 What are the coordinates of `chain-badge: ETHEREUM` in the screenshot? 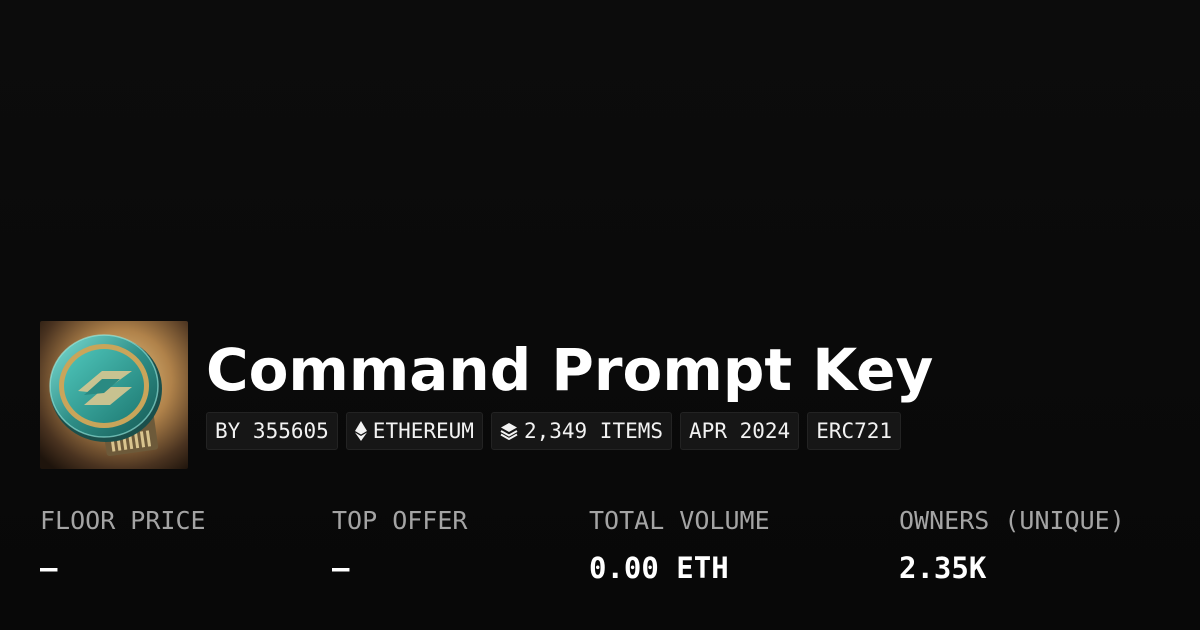 It's located at (414, 431).